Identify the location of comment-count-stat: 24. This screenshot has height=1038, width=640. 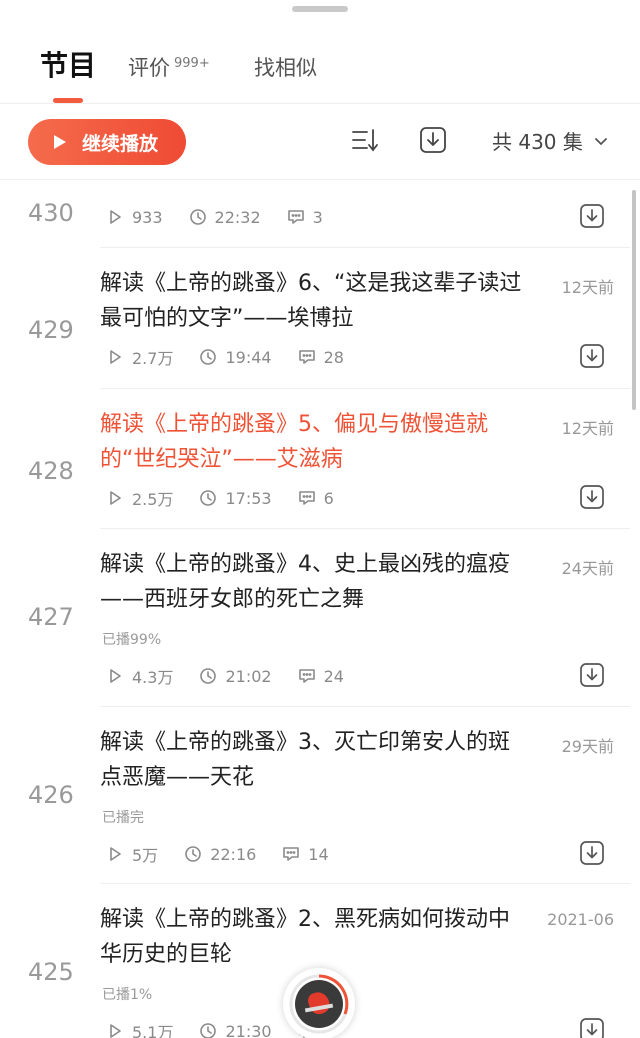
(321, 676).